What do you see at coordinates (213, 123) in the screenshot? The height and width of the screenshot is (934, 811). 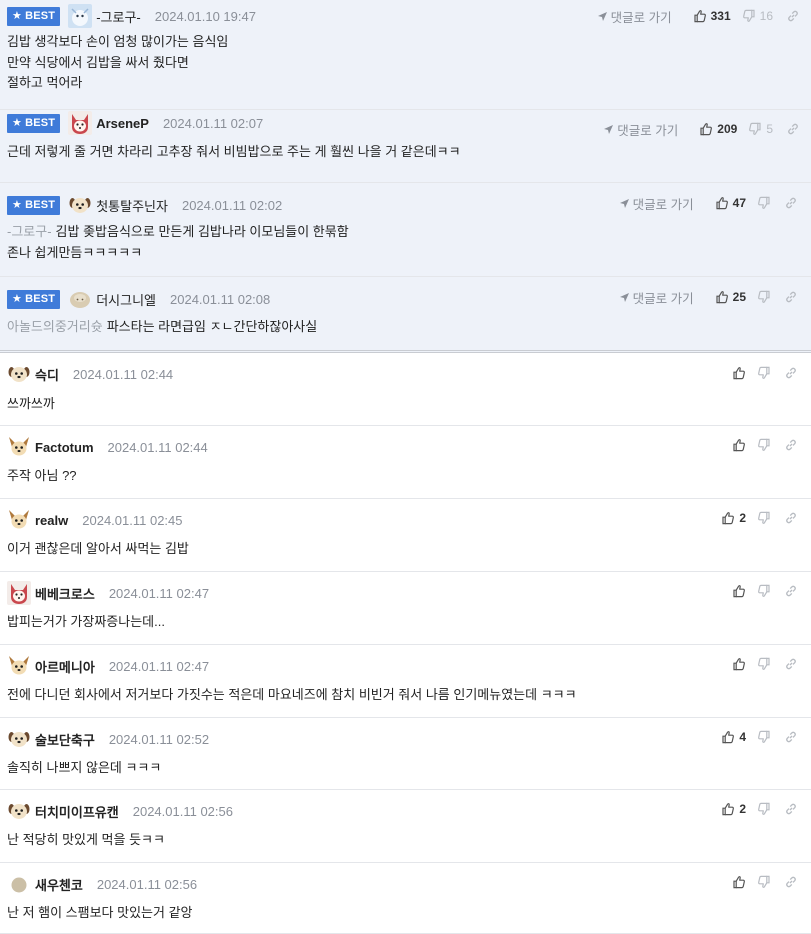 I see `comment-date: 2024.01.11 02:07` at bounding box center [213, 123].